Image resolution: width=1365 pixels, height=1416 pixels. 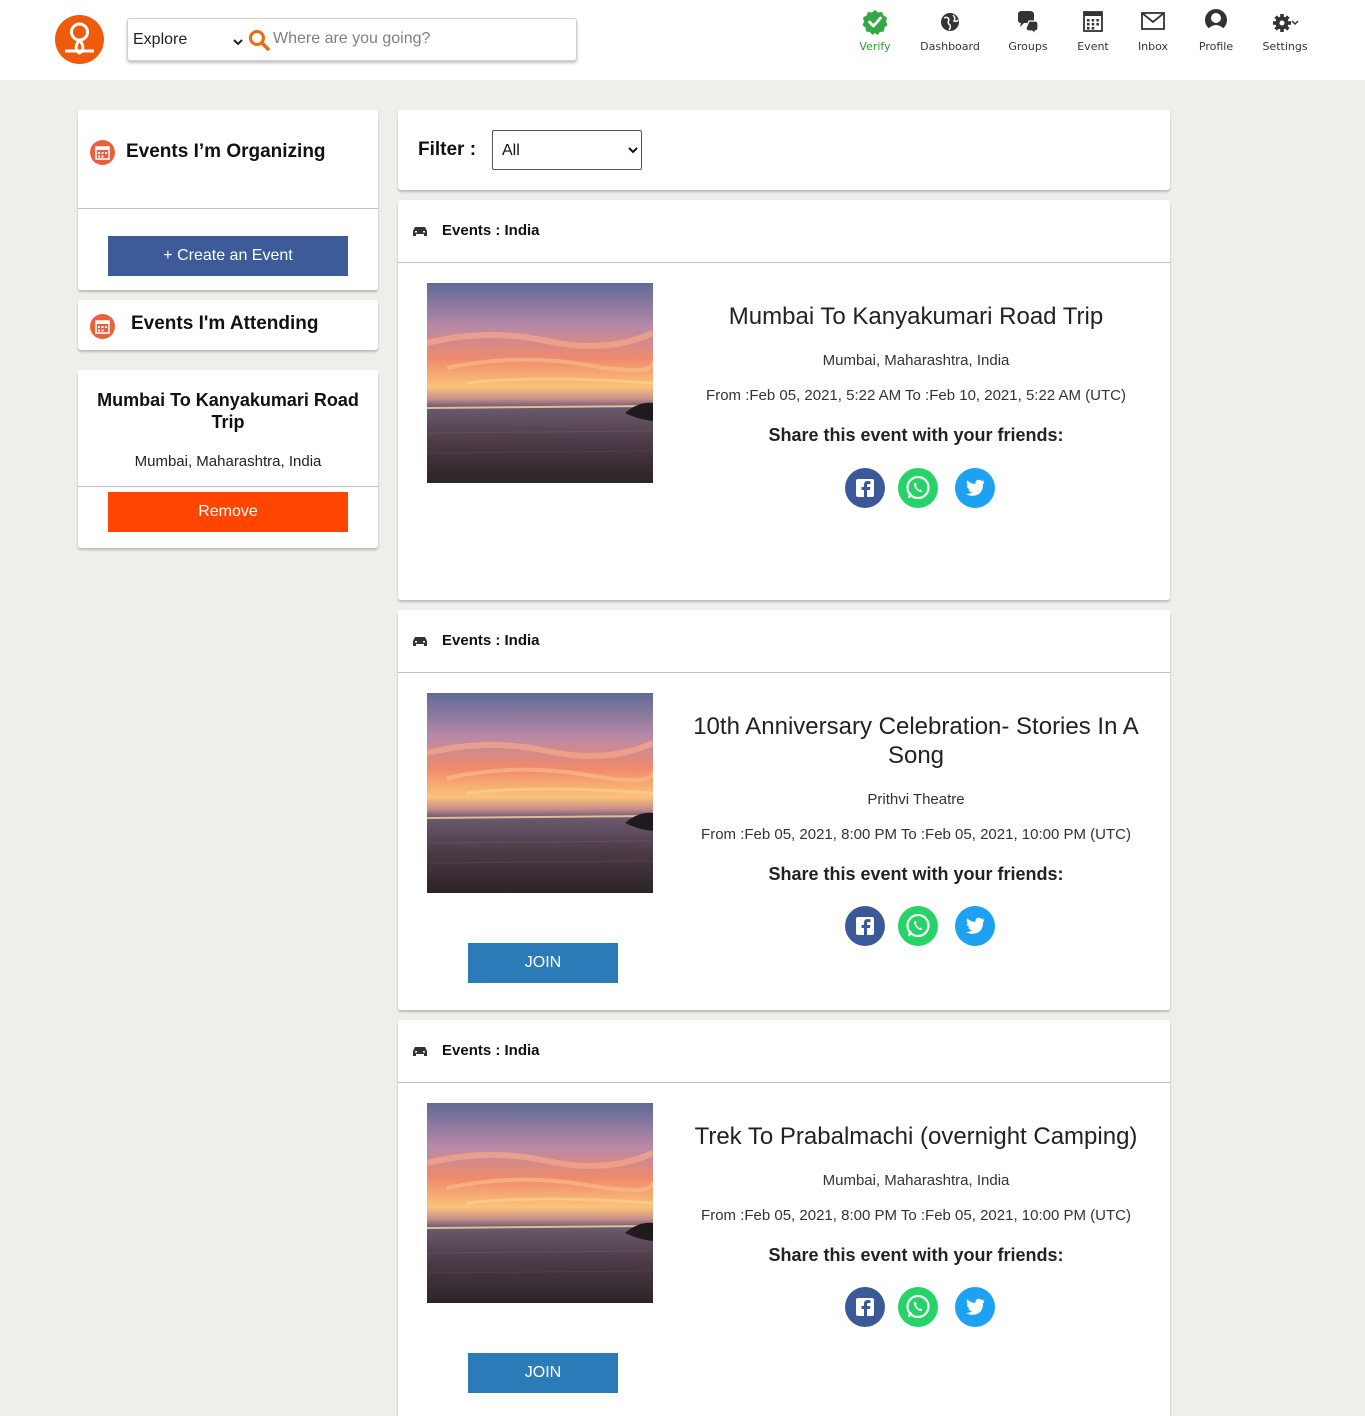 I want to click on globe-icon, so click(x=950, y=22).